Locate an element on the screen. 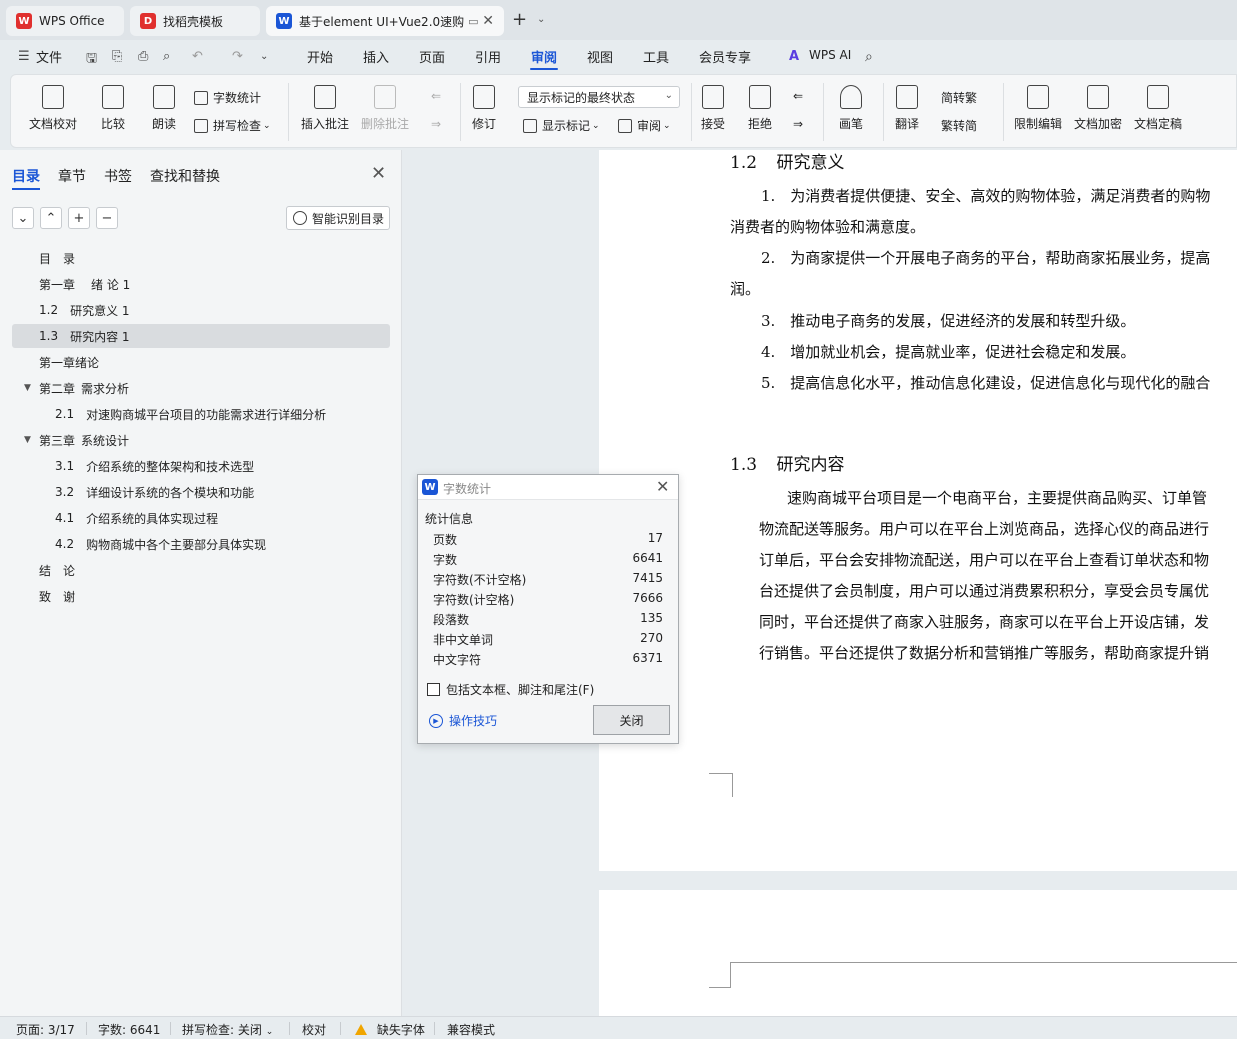 The image size is (1237, 1039). print-icon: ⎙ is located at coordinates (143, 56).